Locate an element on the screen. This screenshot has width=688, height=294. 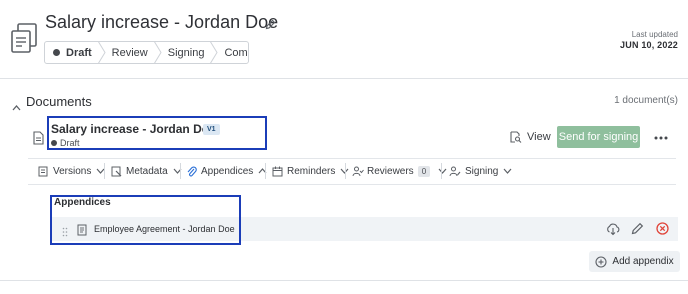
step-label: Signing is located at coordinates (186, 52).